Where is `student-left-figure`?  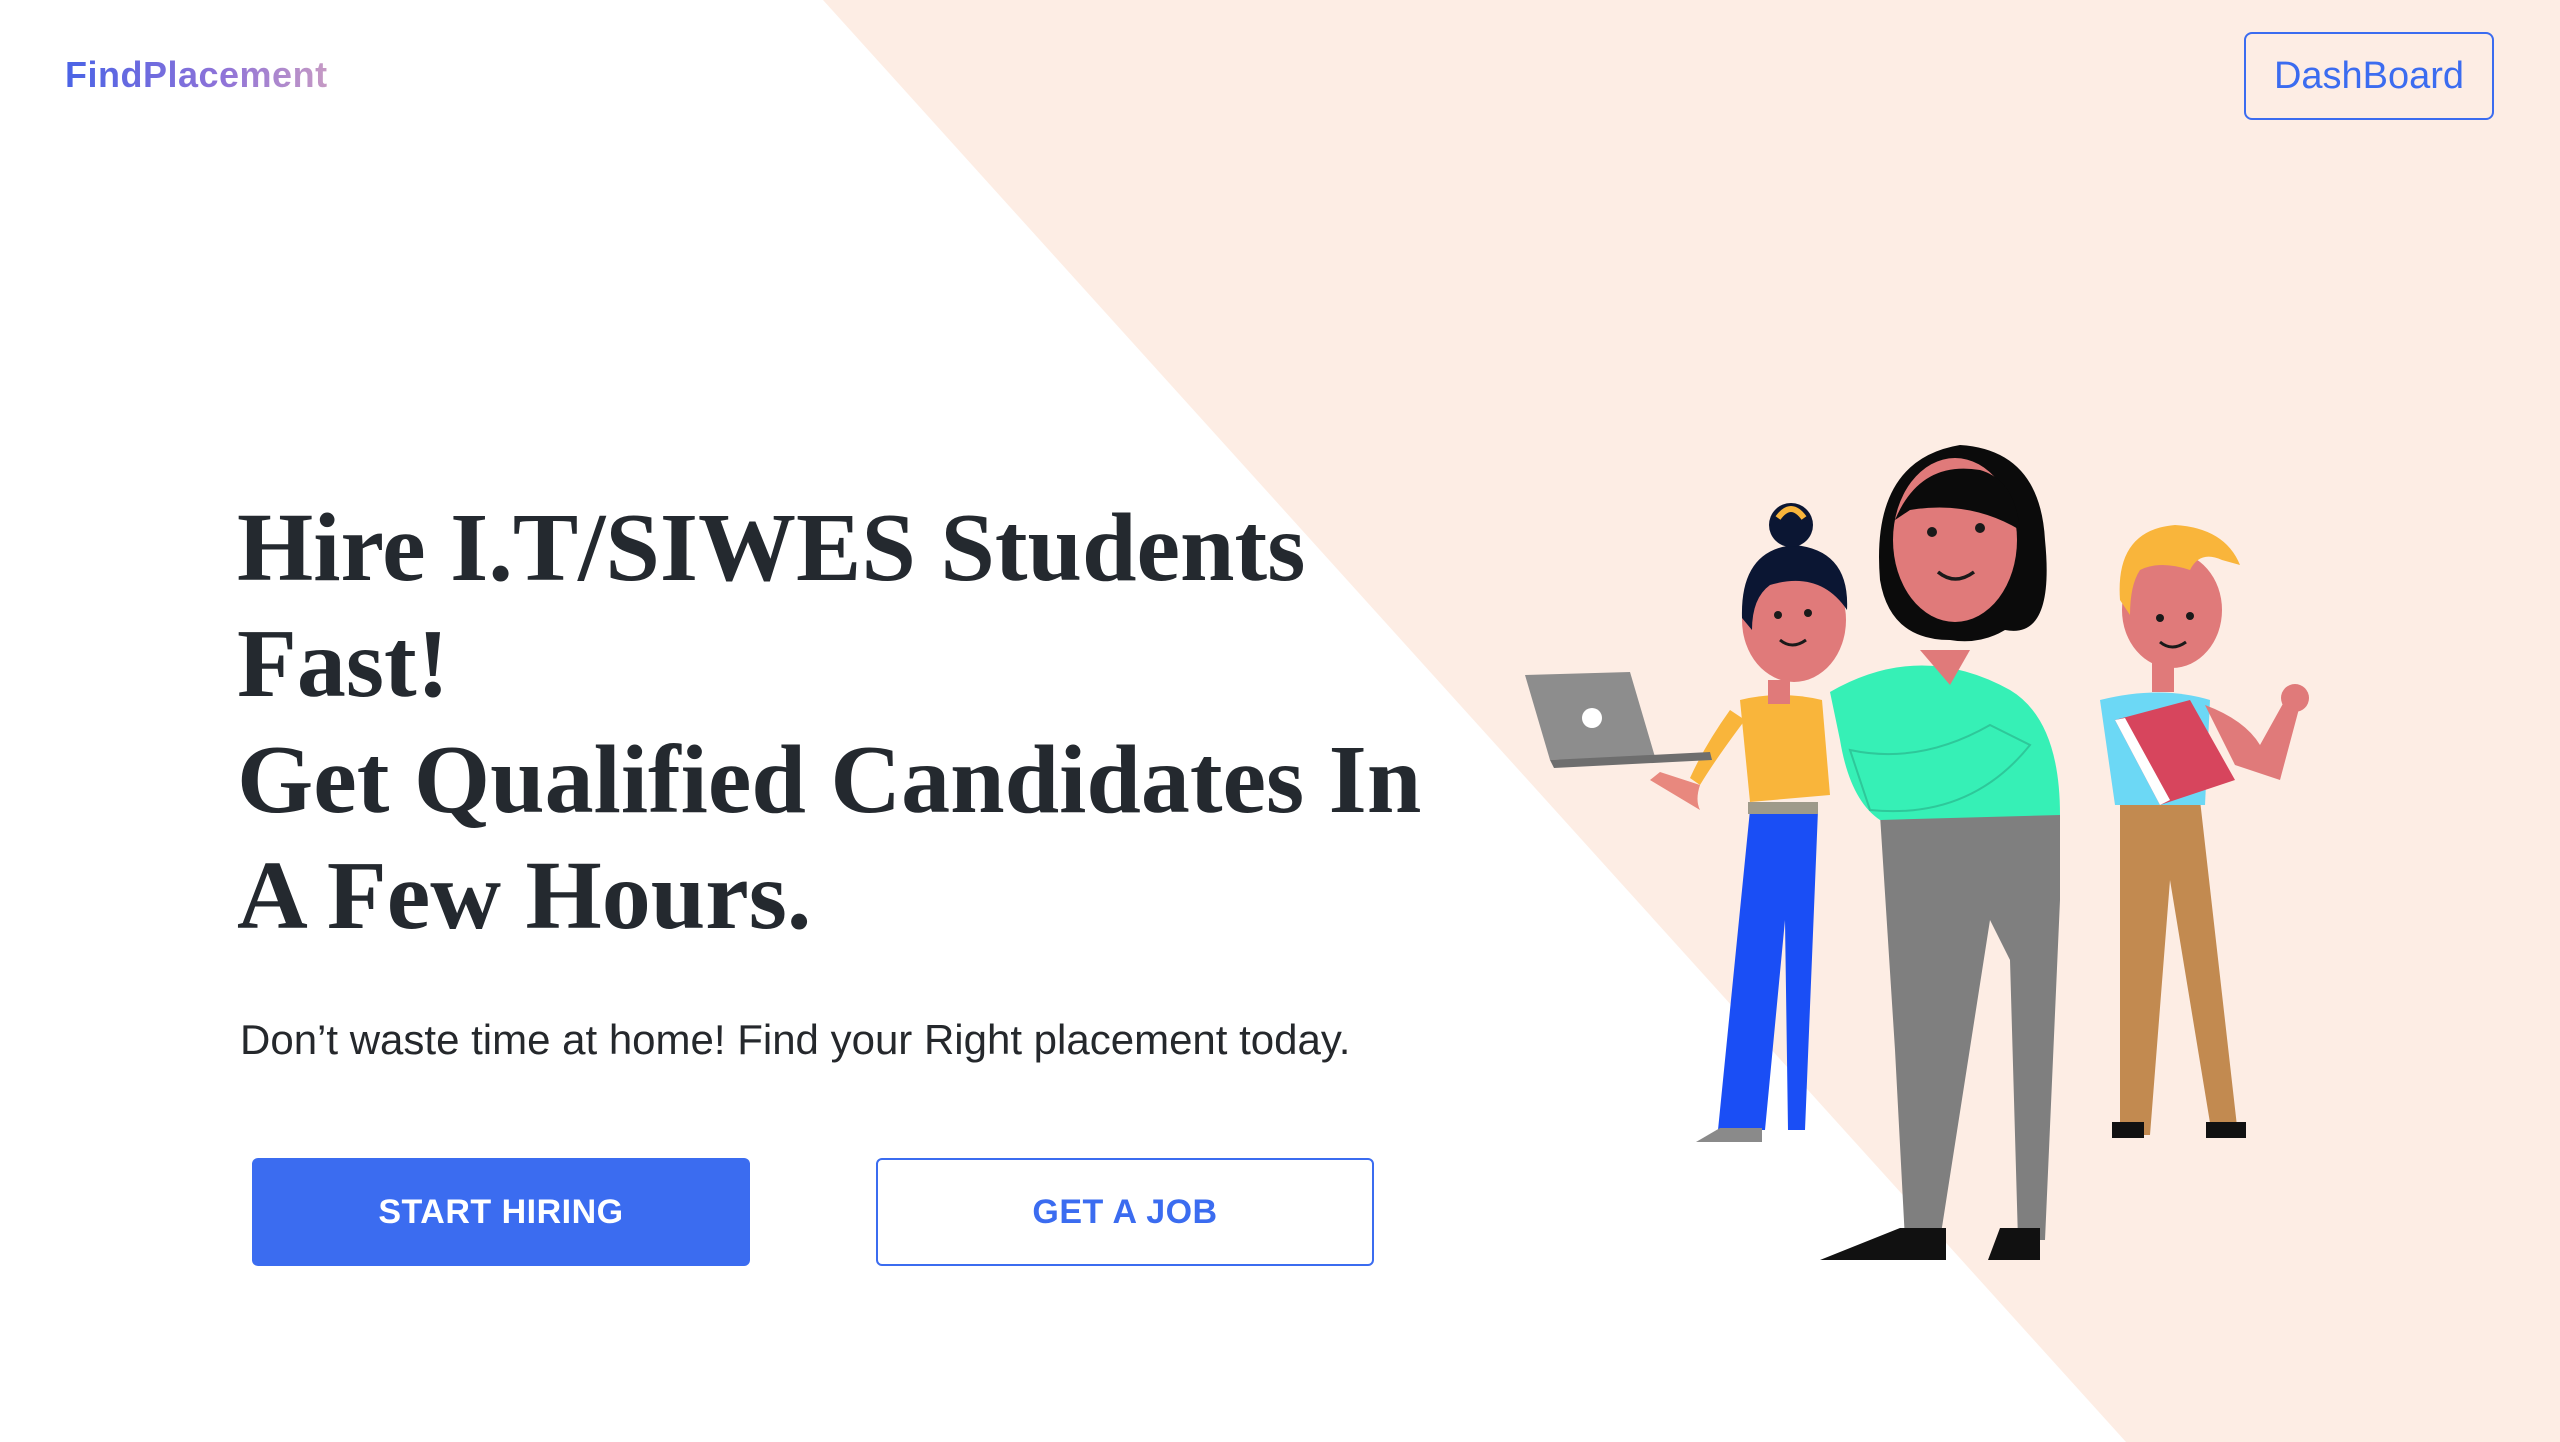 student-left-figure is located at coordinates (1686, 822).